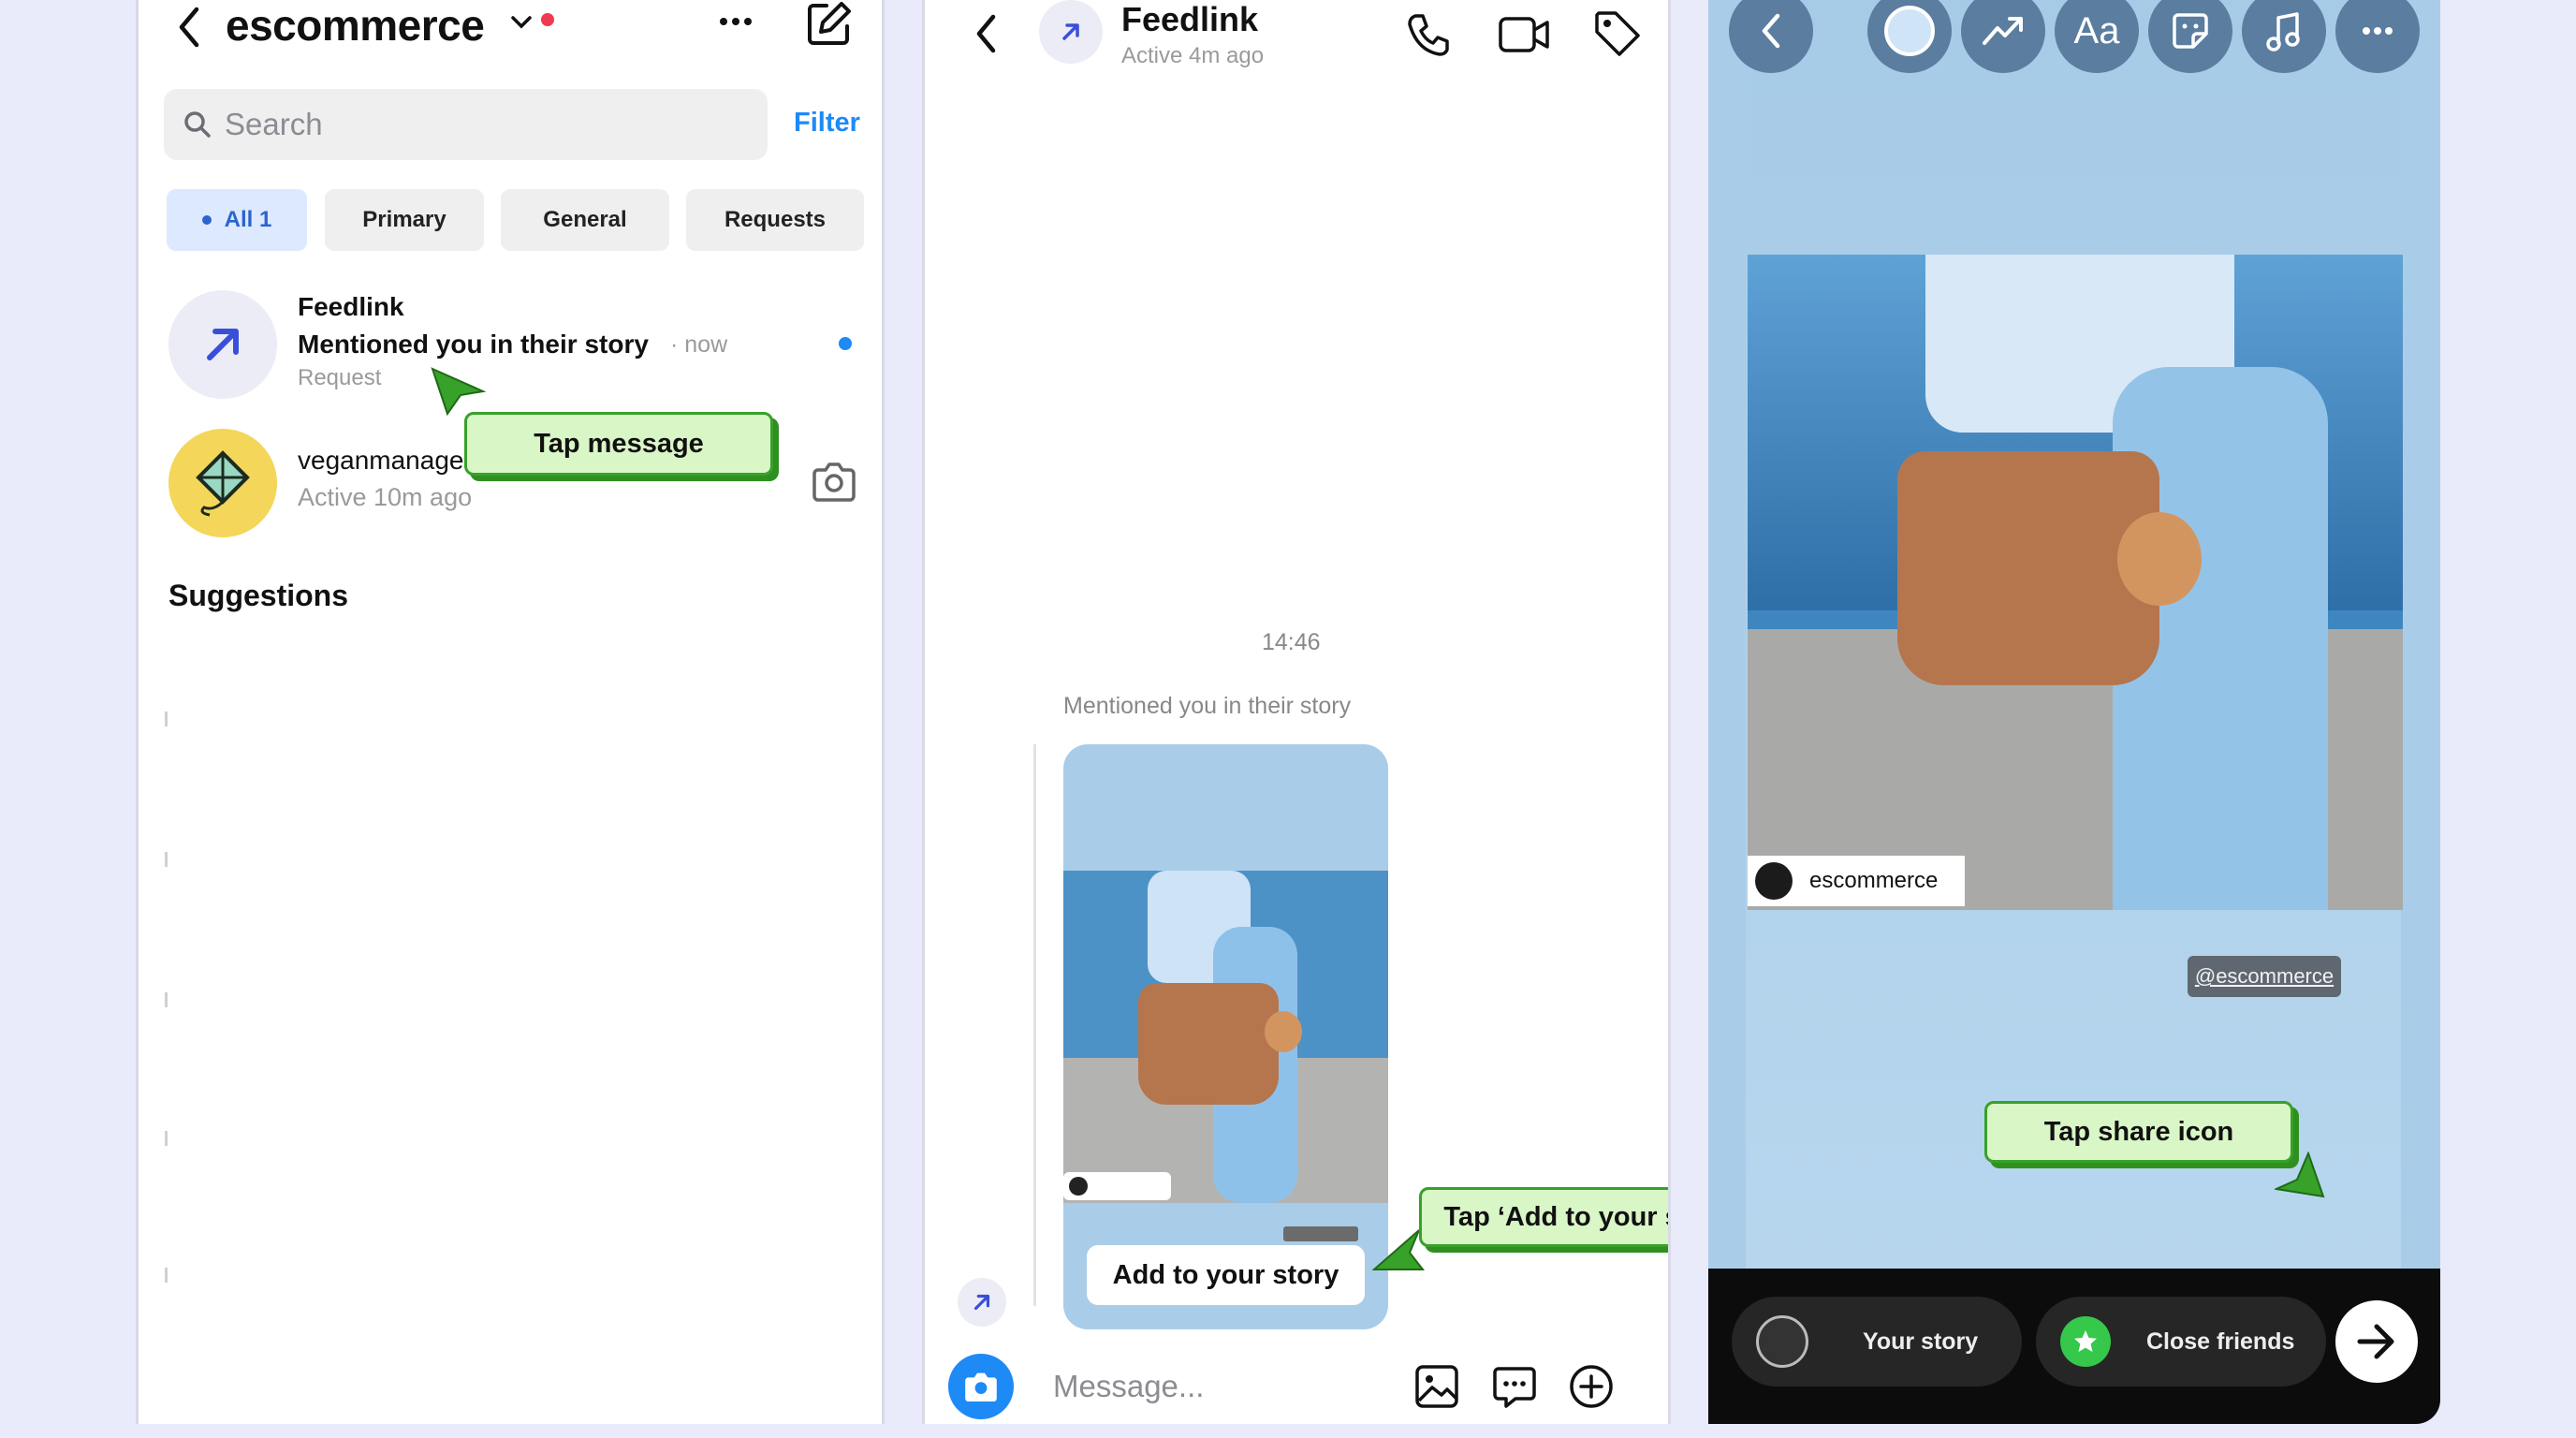  Describe the element at coordinates (618, 444) in the screenshot. I see `tap-message-callout: Tap message` at that location.